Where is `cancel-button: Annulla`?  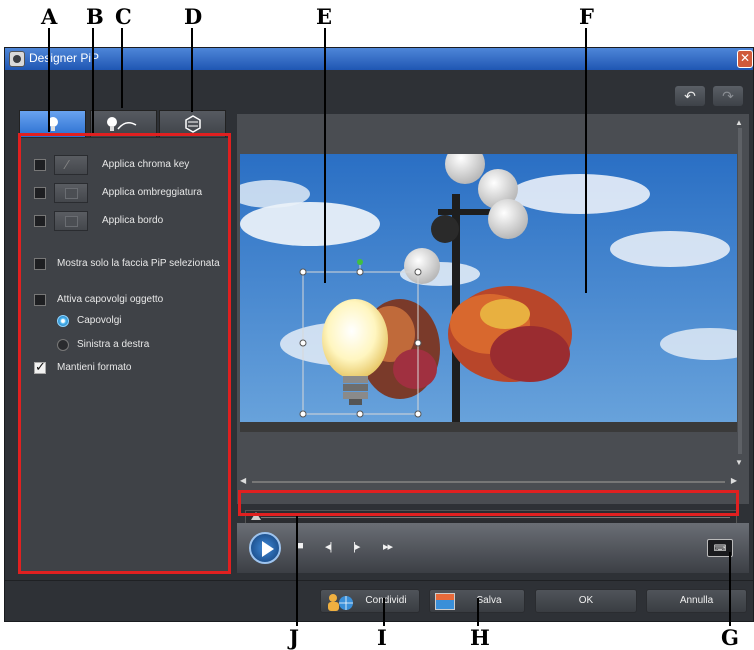 cancel-button: Annulla is located at coordinates (696, 601).